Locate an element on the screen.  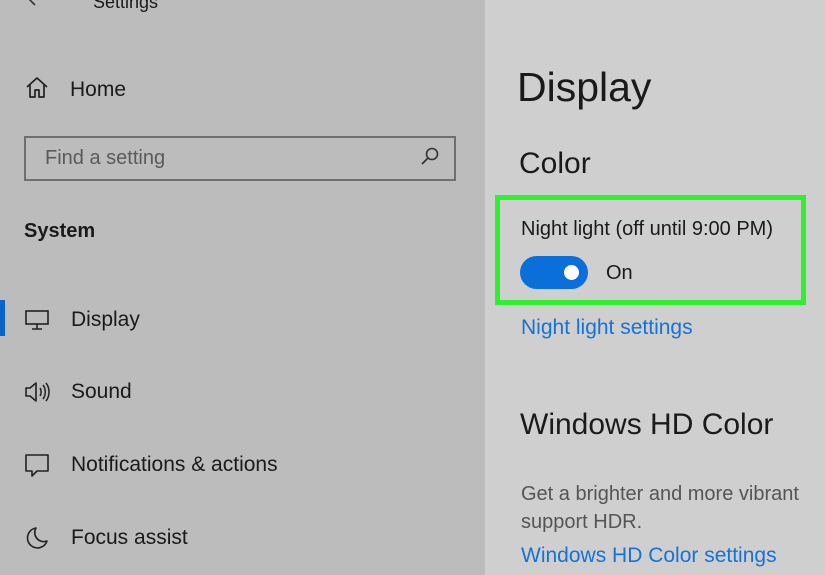
sidebar-item-notifications: Notifications & actions is located at coordinates (235, 465).